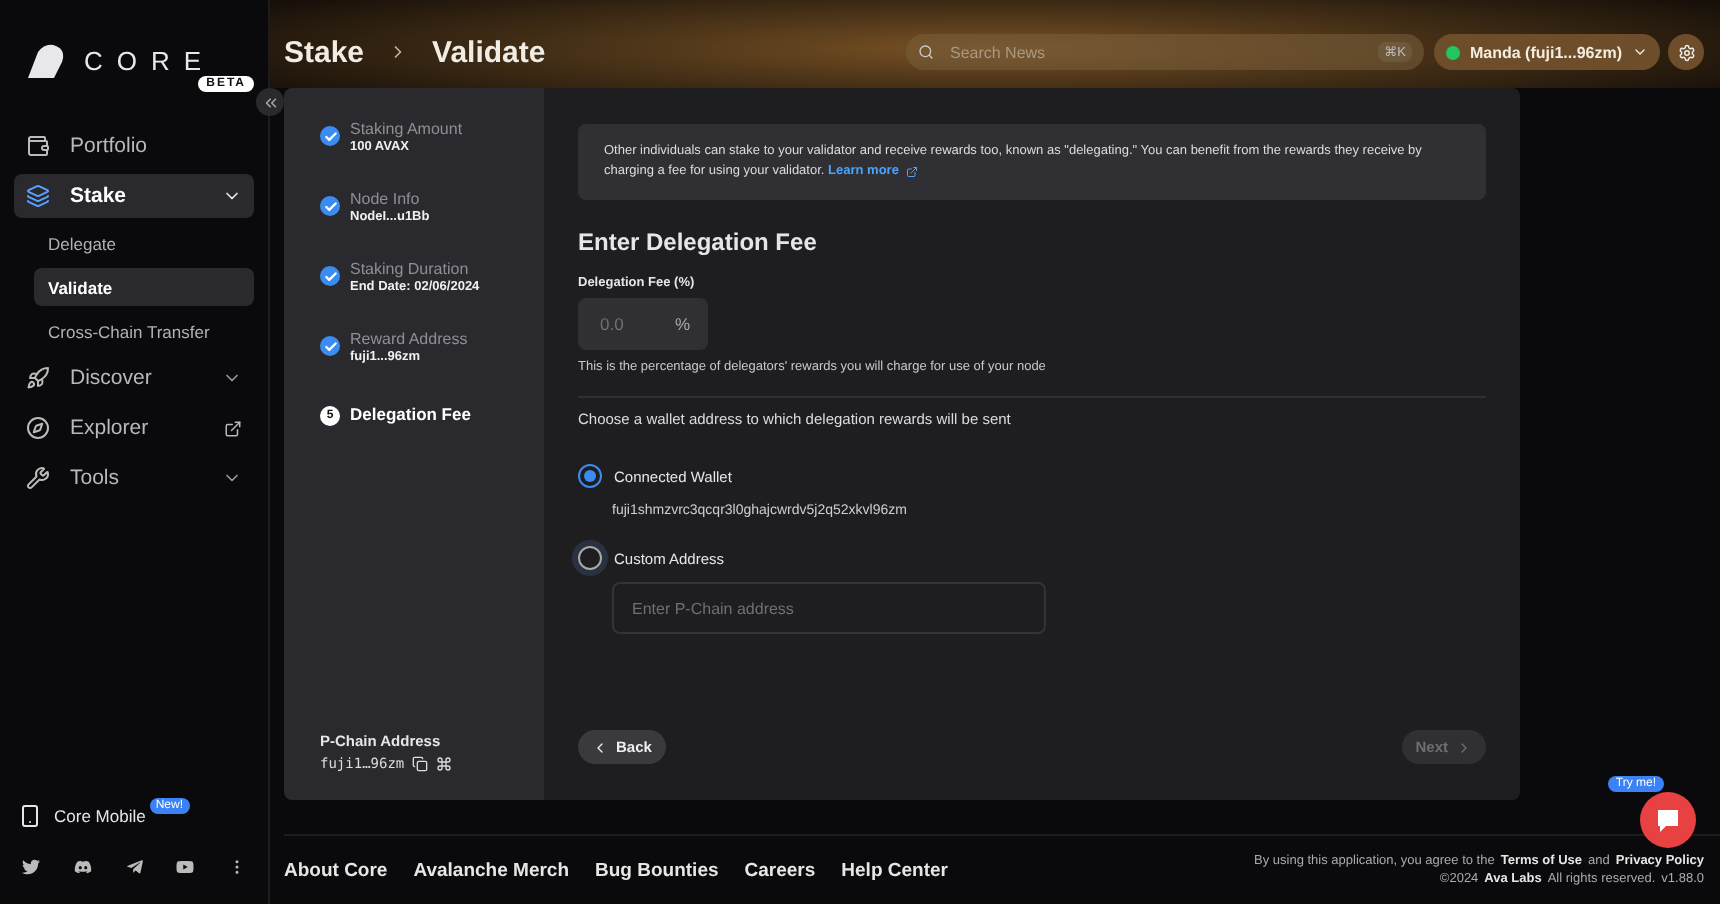 The height and width of the screenshot is (904, 1720). I want to click on fee-input: 0.0, so click(632, 324).